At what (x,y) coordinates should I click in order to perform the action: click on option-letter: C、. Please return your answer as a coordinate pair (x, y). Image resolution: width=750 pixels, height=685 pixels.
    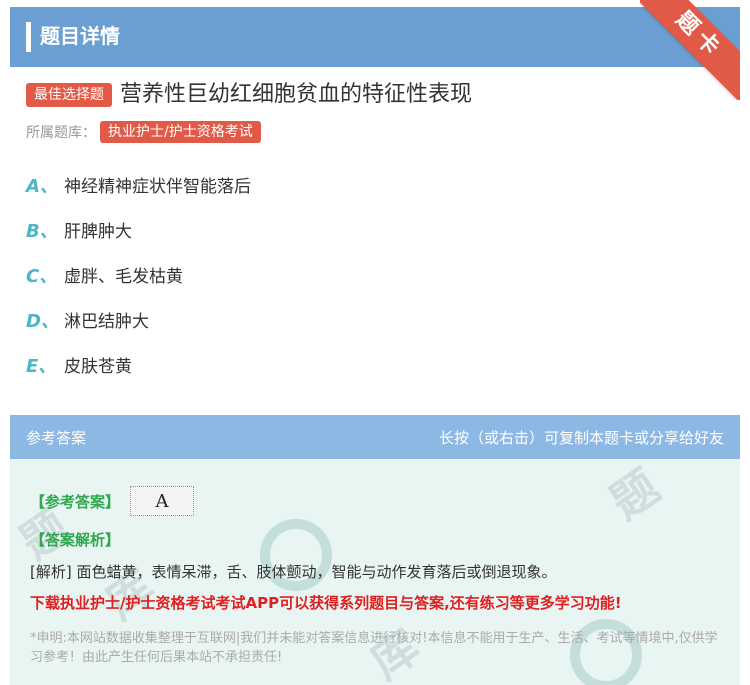
    Looking at the image, I should click on (42, 276).